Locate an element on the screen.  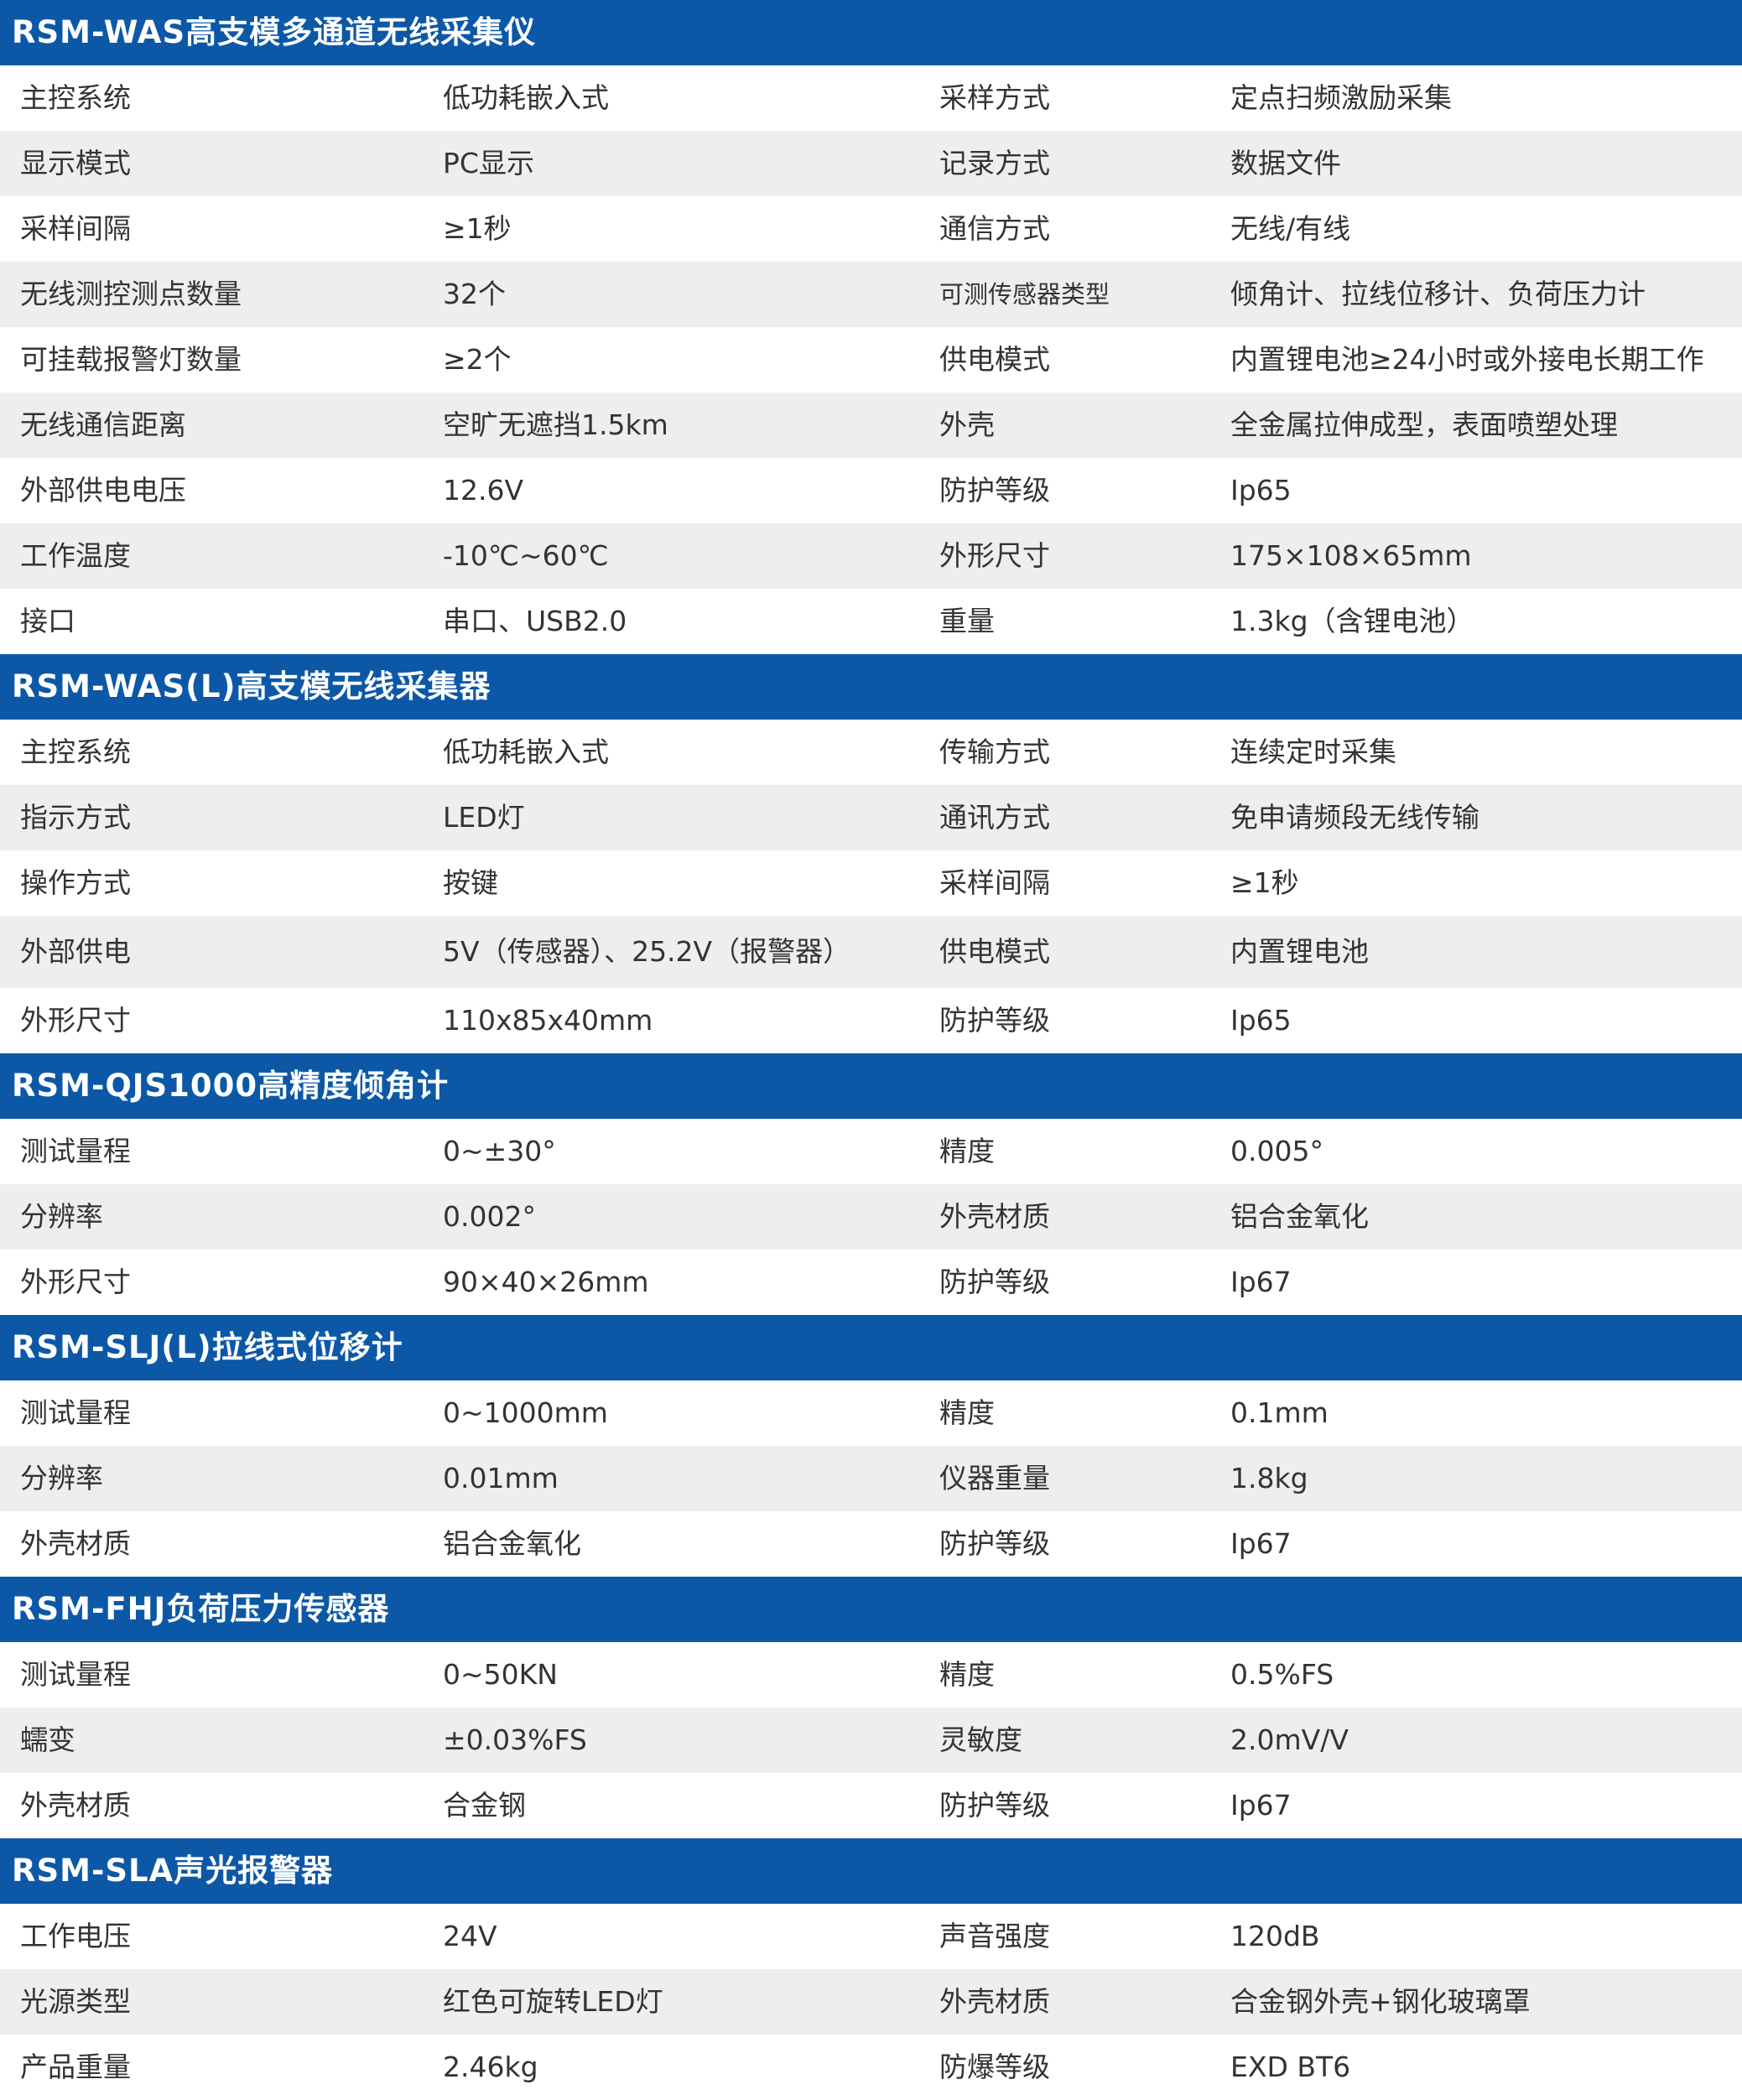
spec-label: 产品重量 is located at coordinates (75, 2067).